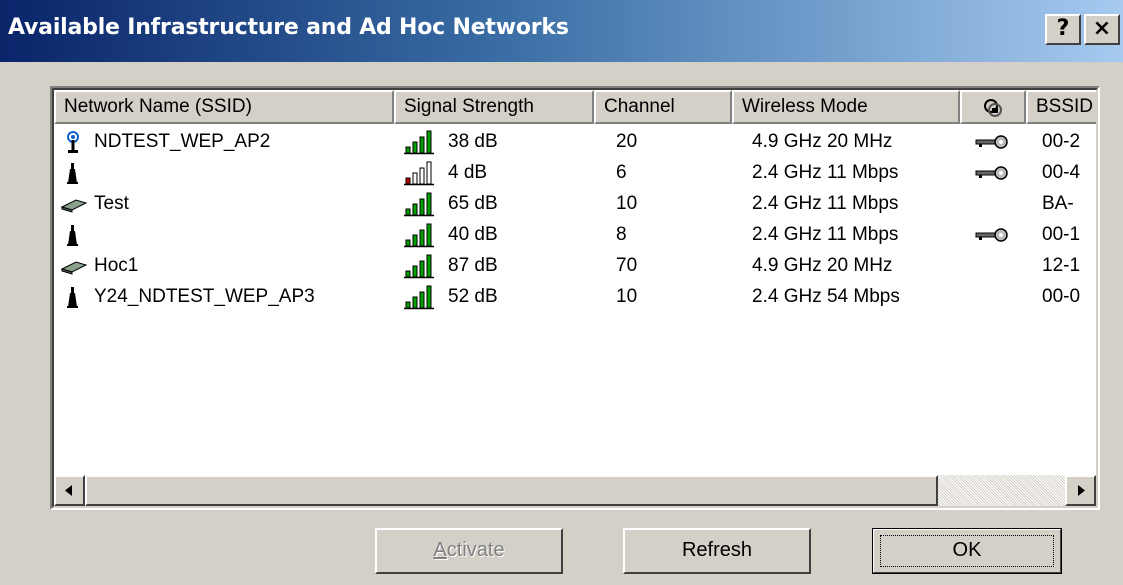 Image resolution: width=1123 pixels, height=585 pixels. What do you see at coordinates (1061, 296) in the screenshot?
I see `network-bssid: 00-0` at bounding box center [1061, 296].